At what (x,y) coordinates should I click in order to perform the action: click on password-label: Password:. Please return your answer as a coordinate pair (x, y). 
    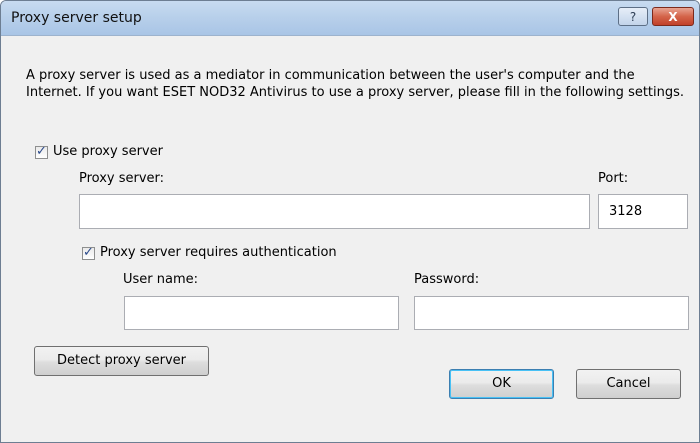
    Looking at the image, I should click on (447, 279).